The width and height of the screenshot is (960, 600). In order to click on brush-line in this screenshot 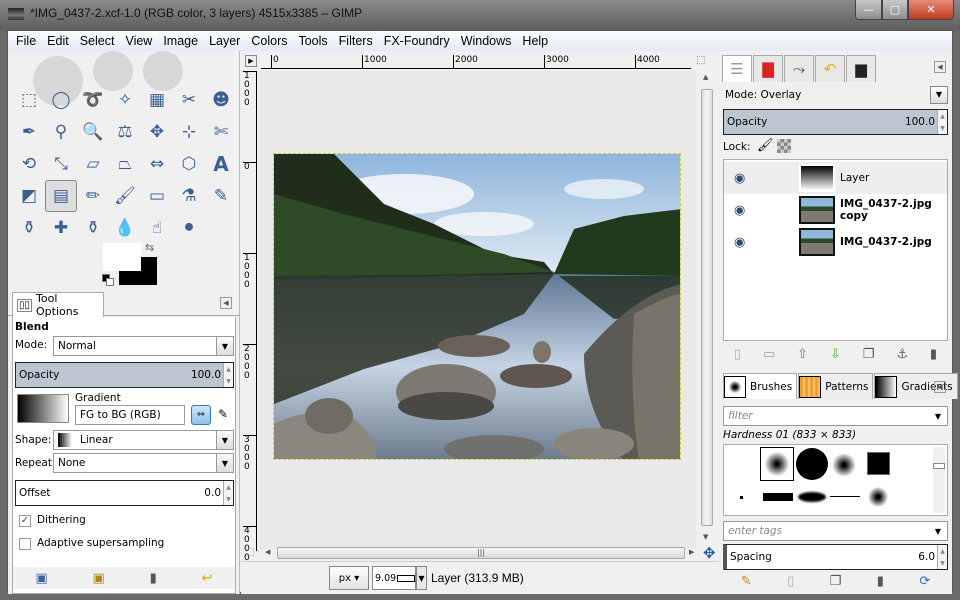, I will do `click(845, 496)`.